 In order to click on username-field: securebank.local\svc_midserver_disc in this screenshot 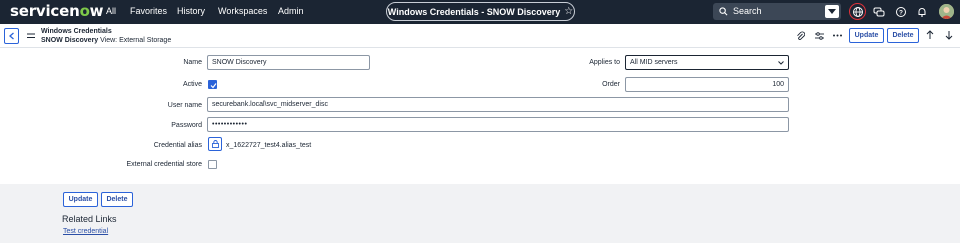, I will do `click(498, 104)`.